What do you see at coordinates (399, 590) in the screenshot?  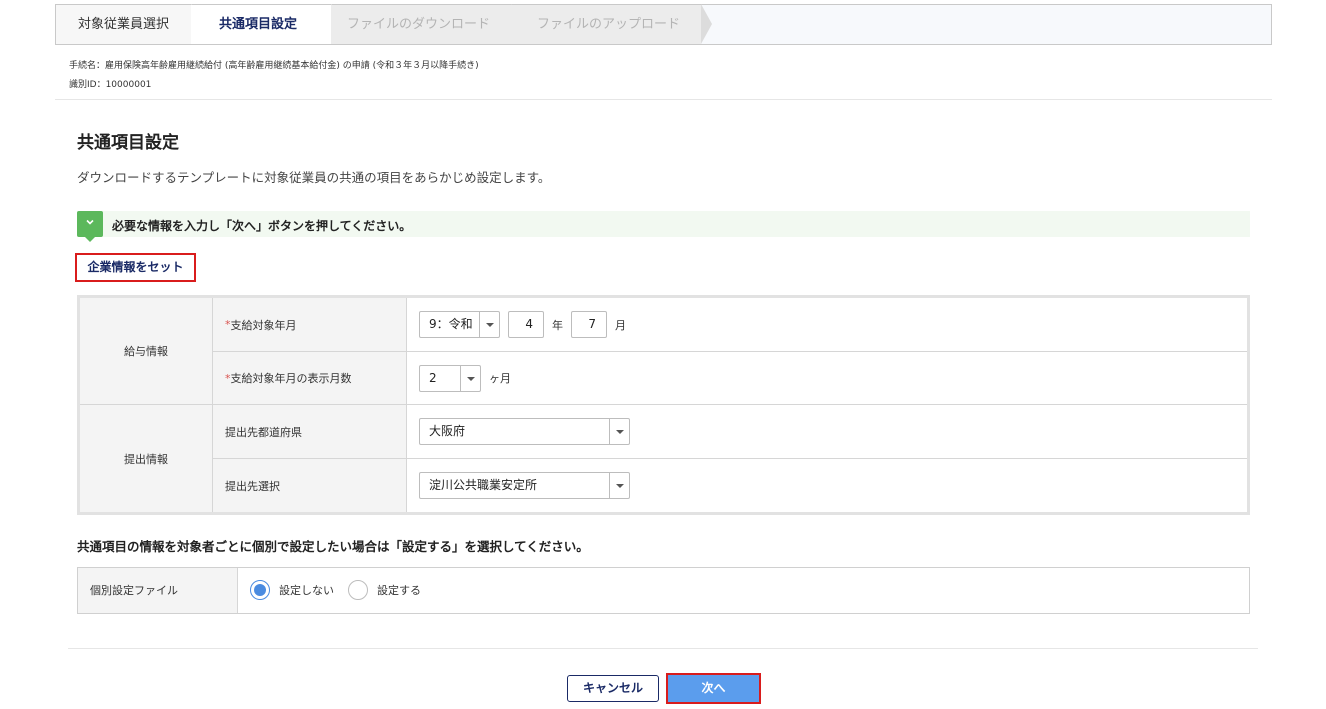 I see `radio-label: 設定する` at bounding box center [399, 590].